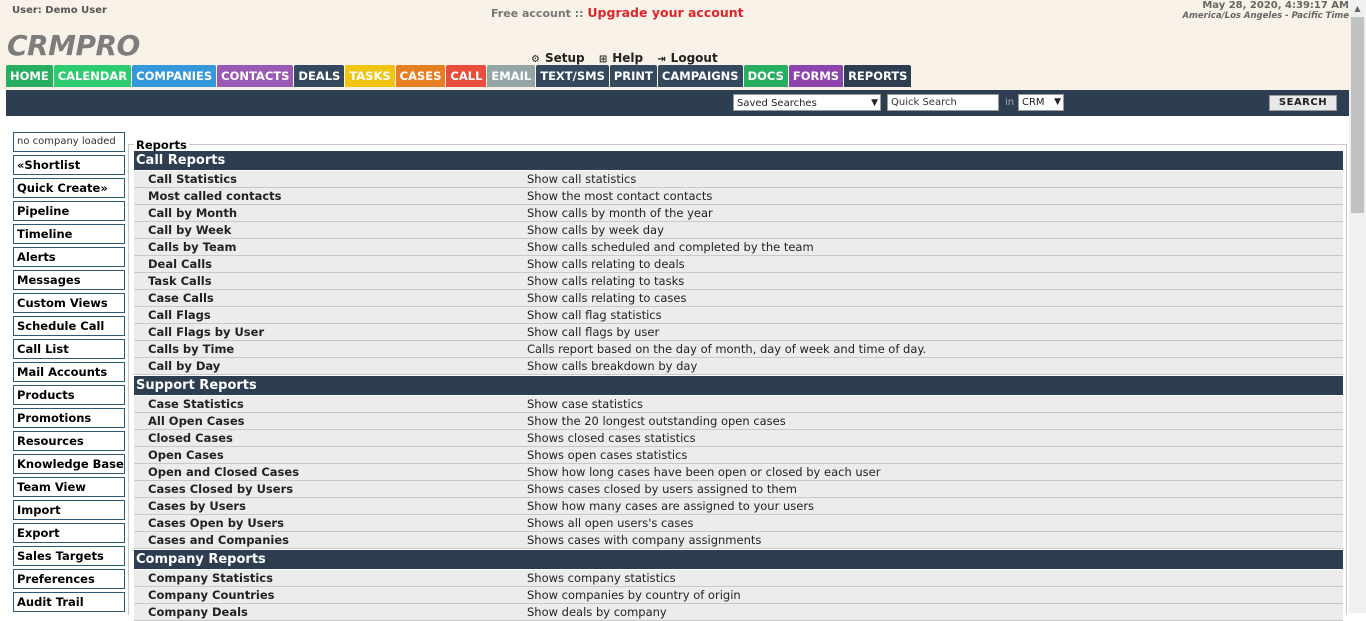 Image resolution: width=1366 pixels, height=621 pixels. Describe the element at coordinates (69, 349) in the screenshot. I see `sidebar-item-call-list: Call List` at that location.